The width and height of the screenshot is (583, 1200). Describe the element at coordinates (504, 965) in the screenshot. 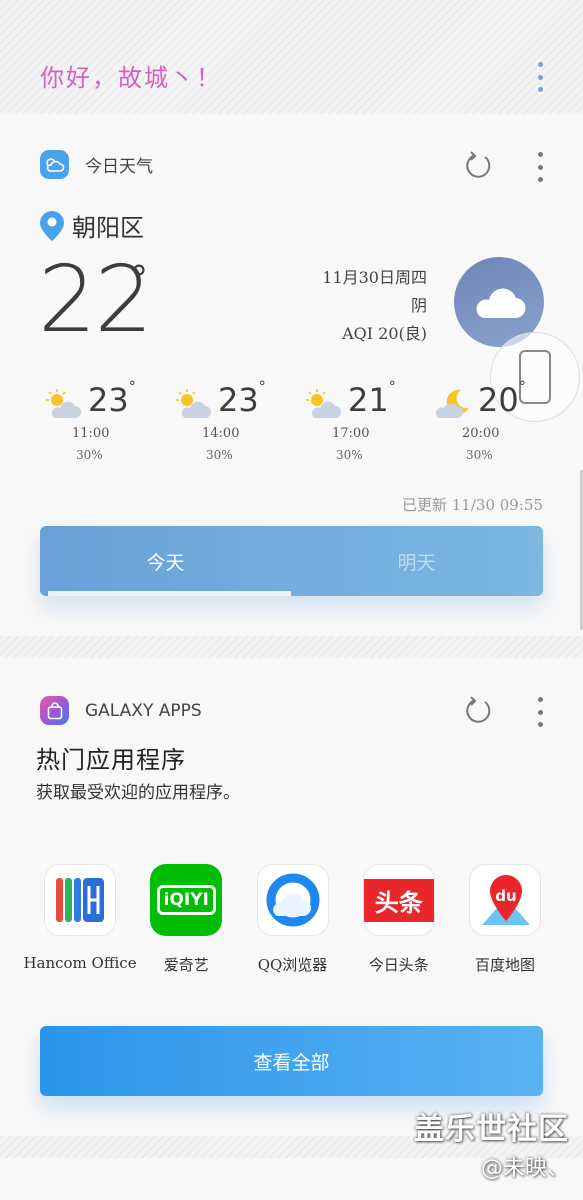

I see `app-label: 百度地图` at that location.